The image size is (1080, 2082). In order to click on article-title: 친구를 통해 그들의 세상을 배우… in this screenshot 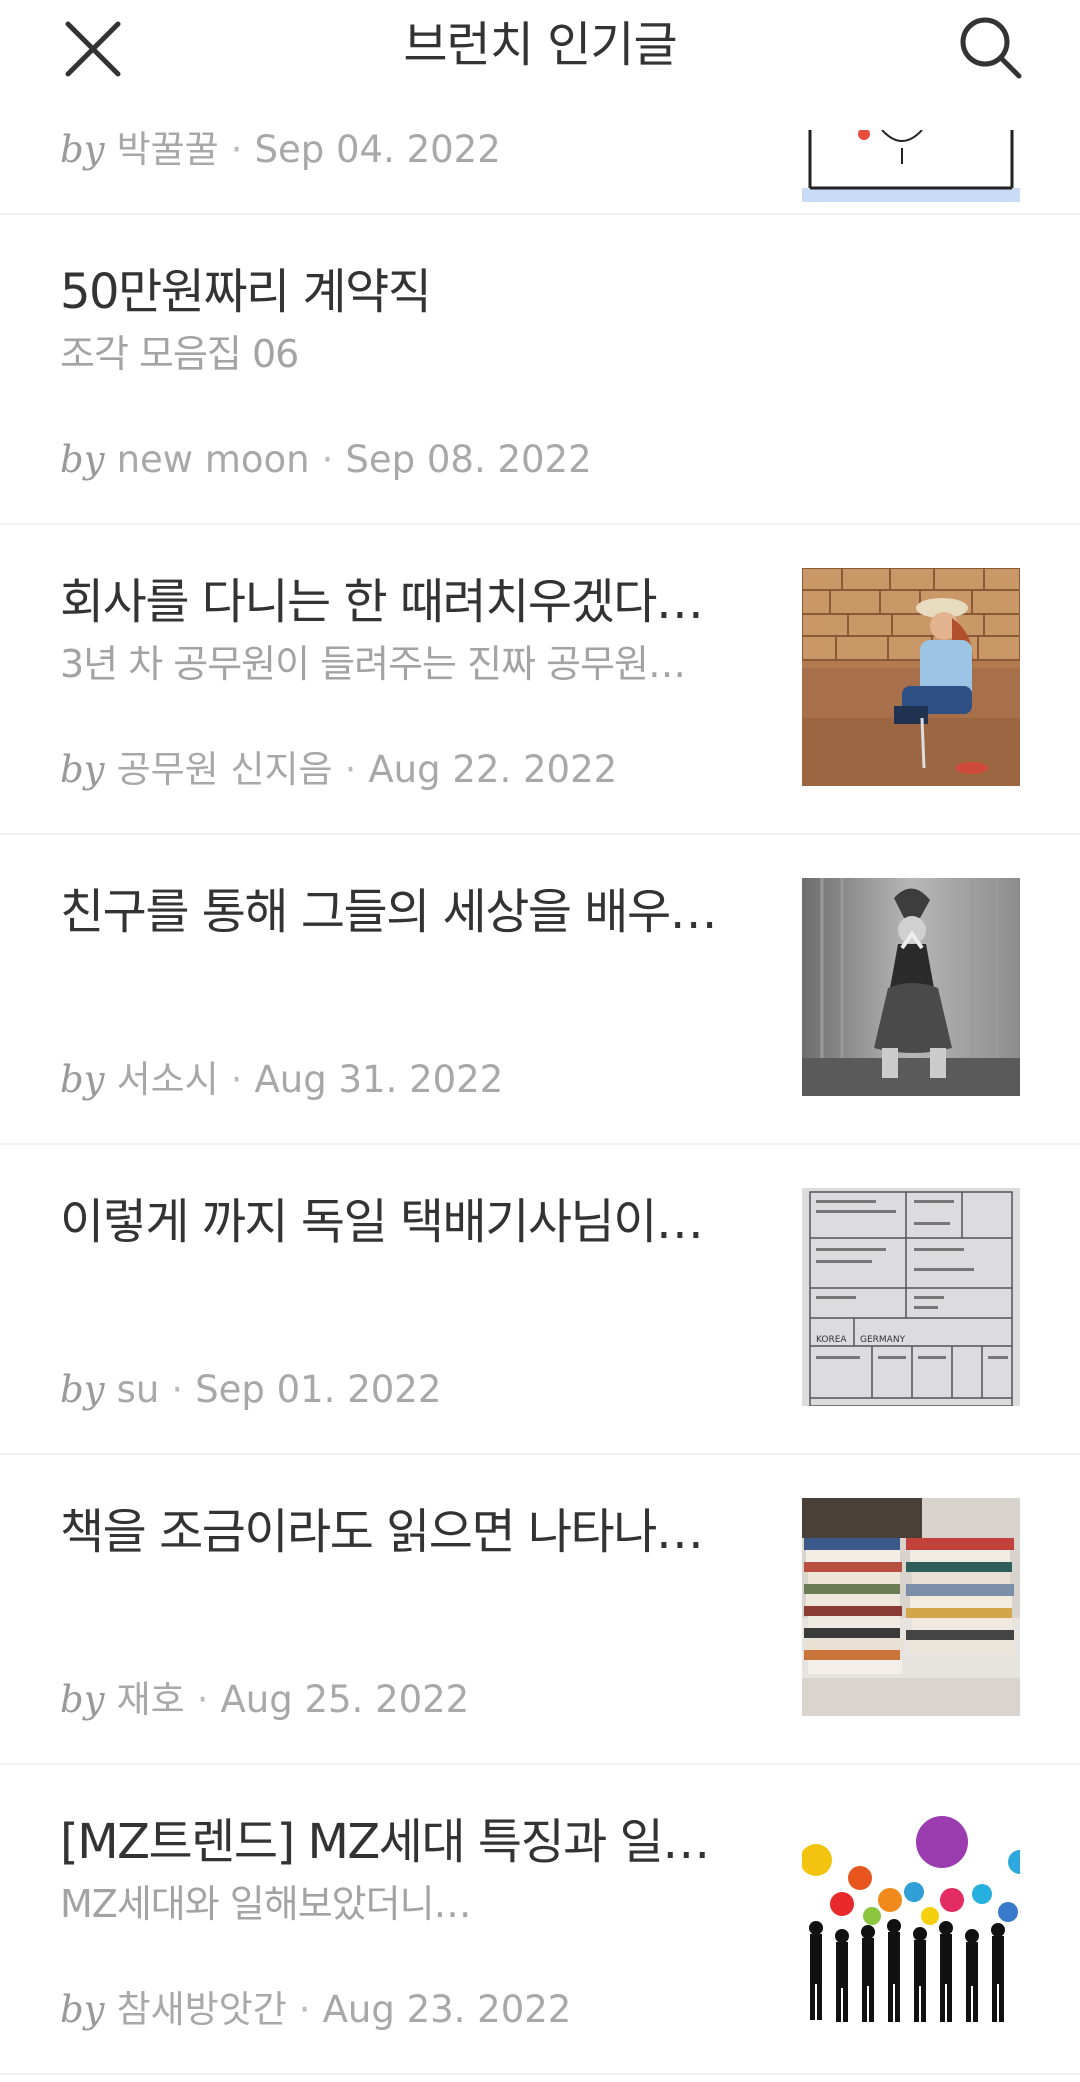, I will do `click(389, 912)`.